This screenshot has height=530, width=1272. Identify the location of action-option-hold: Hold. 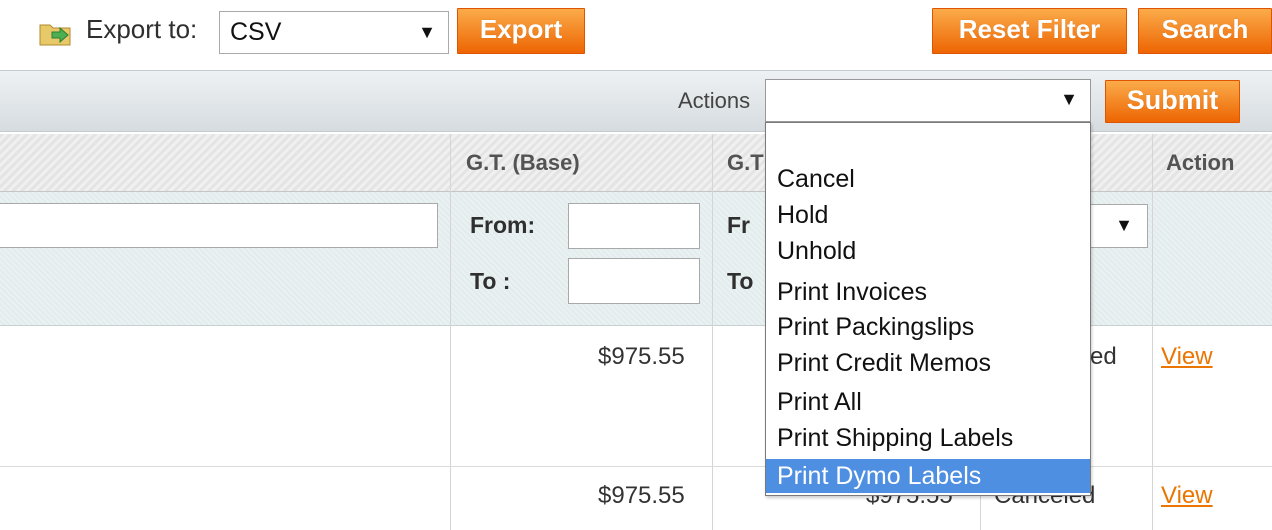
(928, 215).